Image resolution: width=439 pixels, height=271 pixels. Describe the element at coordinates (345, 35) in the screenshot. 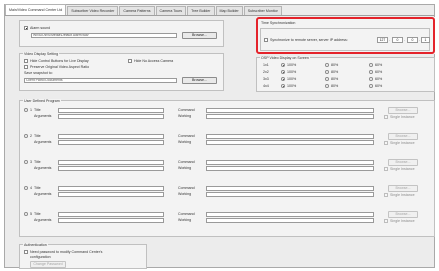

I see `highlight-box` at that location.